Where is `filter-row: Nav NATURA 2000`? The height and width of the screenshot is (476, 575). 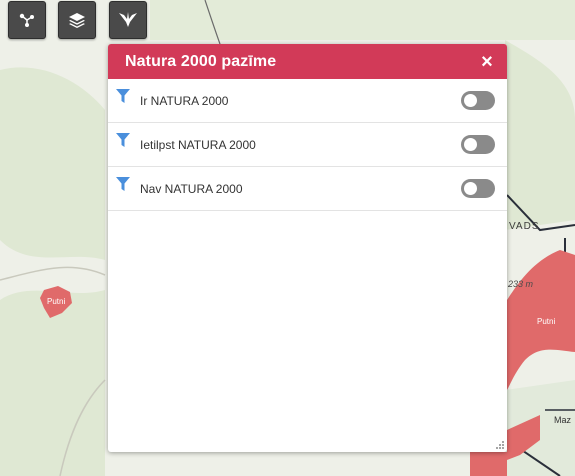 filter-row: Nav NATURA 2000 is located at coordinates (307, 189).